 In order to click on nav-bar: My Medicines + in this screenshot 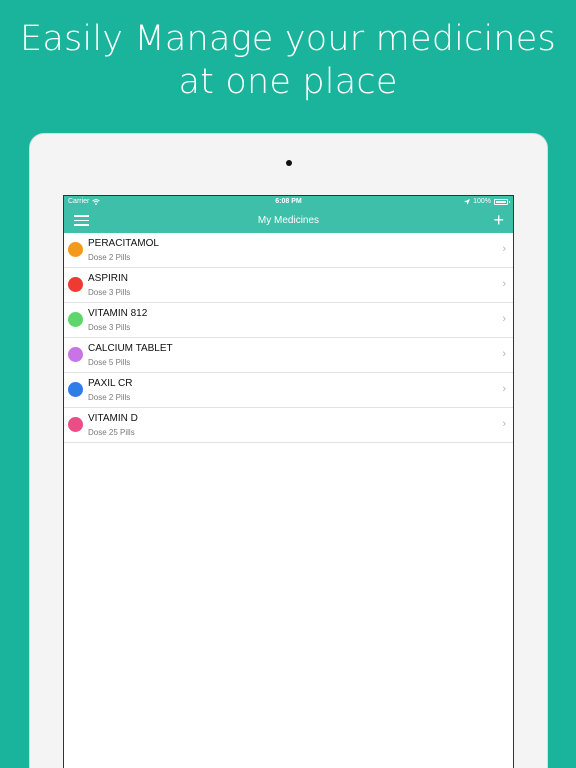, I will do `click(288, 220)`.